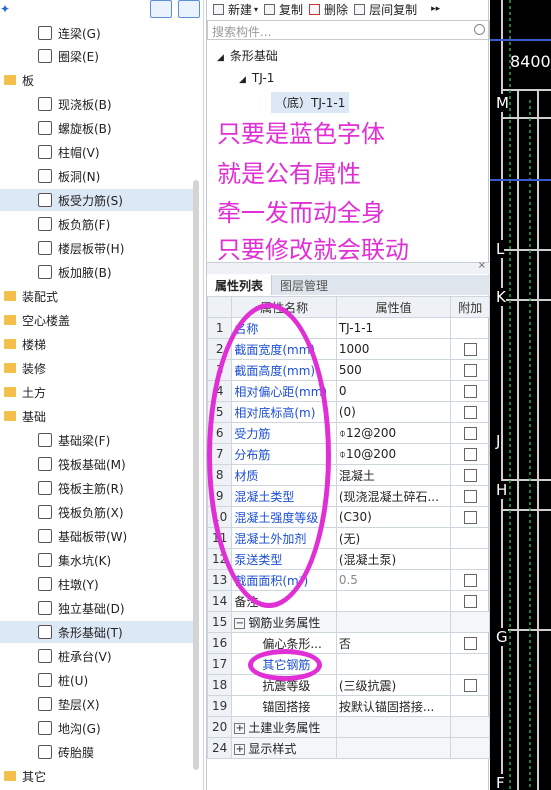 This screenshot has width=551, height=790. I want to click on tree-item: 条形基础(T), so click(98, 632).